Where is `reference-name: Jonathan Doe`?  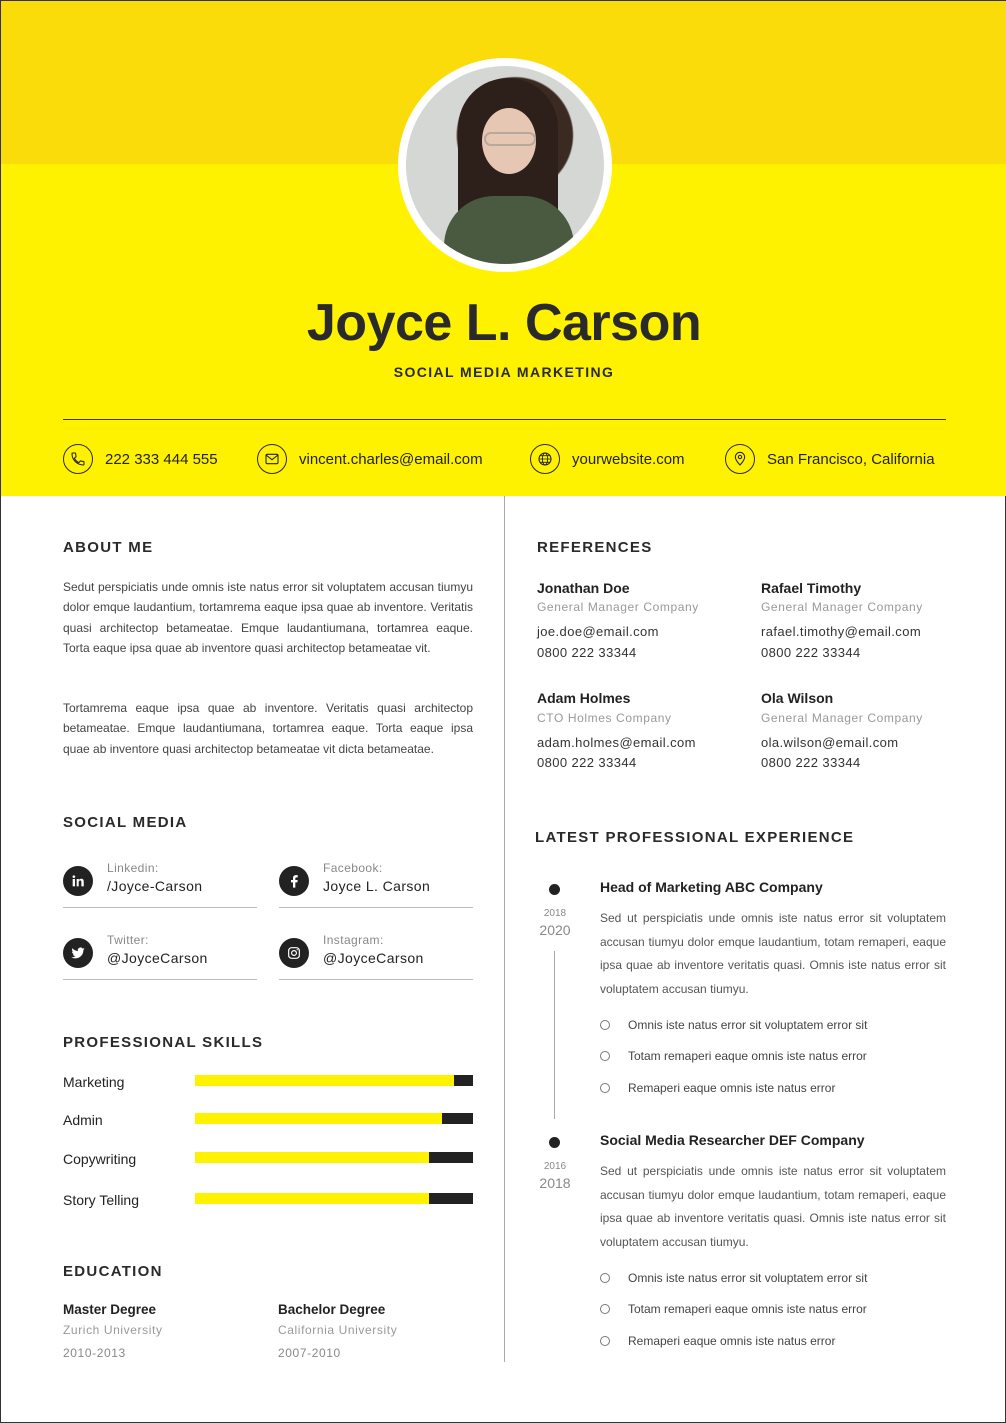 reference-name: Jonathan Doe is located at coordinates (583, 588).